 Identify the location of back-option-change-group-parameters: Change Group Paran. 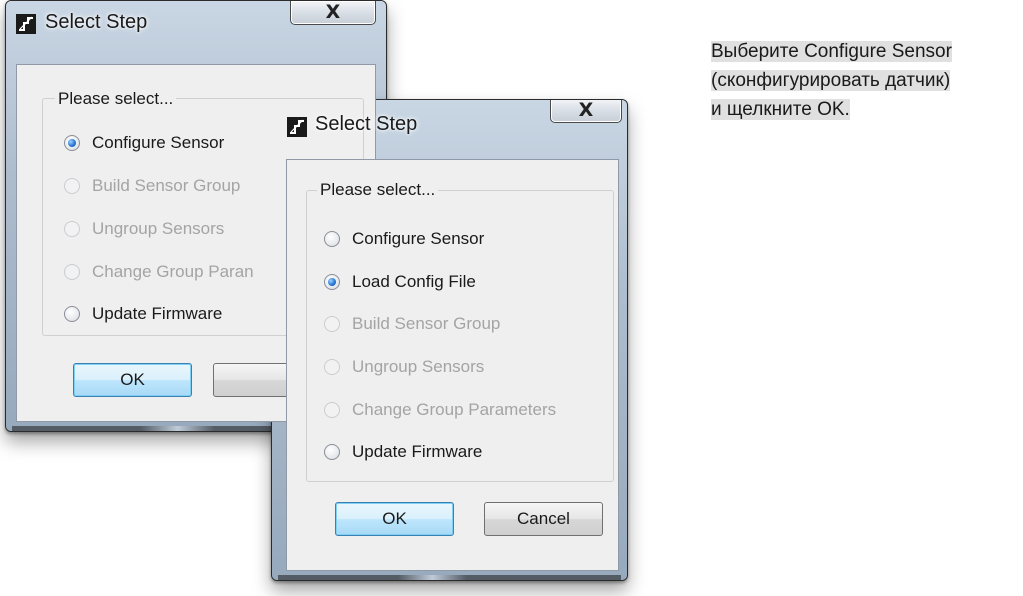
(159, 272).